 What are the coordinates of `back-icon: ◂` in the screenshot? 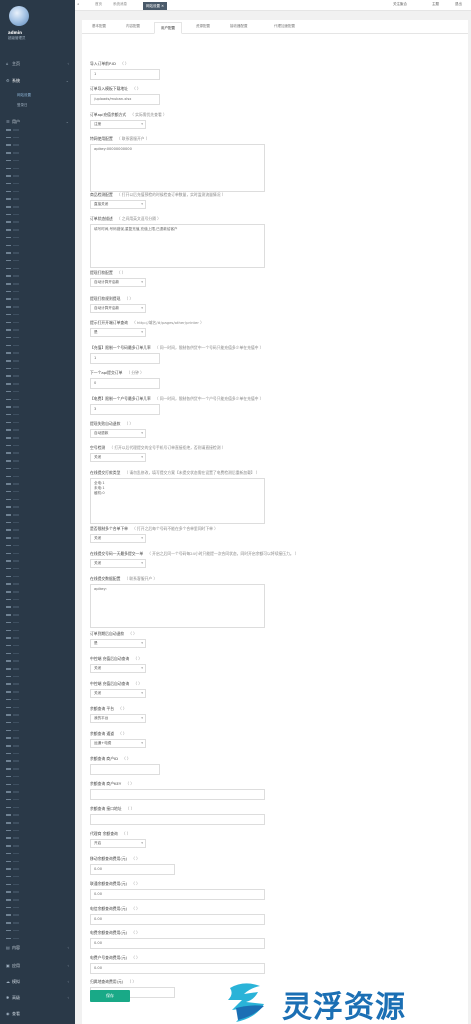 It's located at (78, 4).